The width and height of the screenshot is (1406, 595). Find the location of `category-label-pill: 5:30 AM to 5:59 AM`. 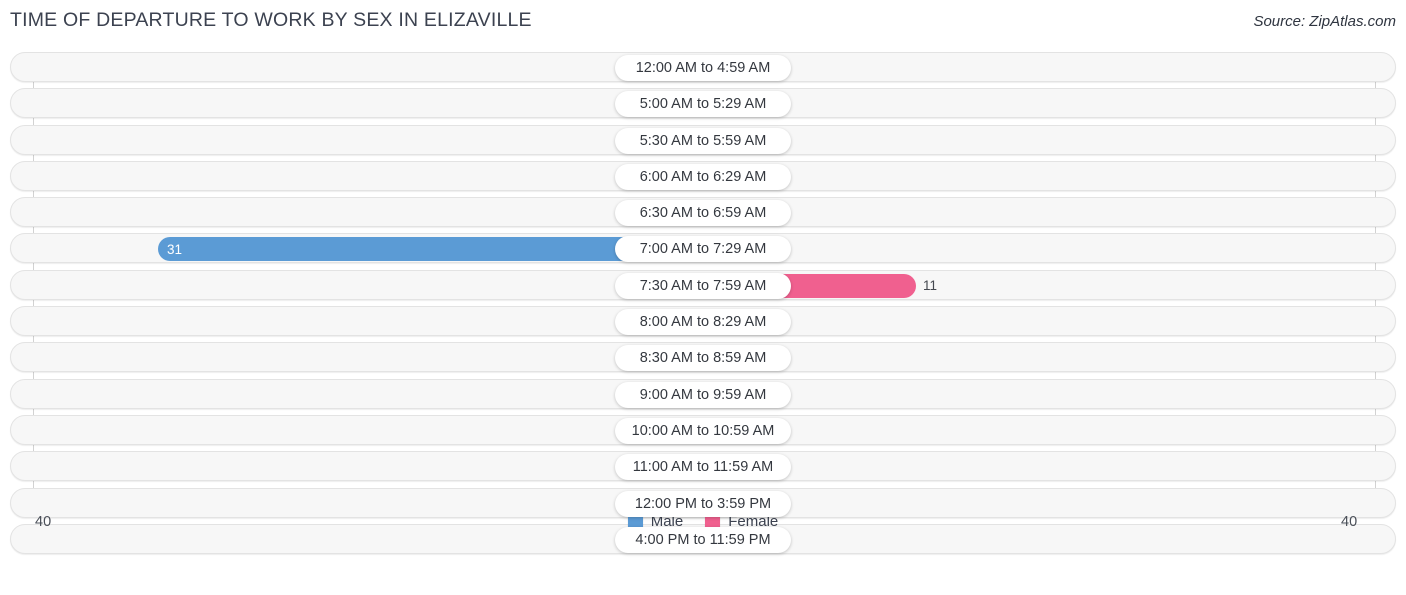

category-label-pill: 5:30 AM to 5:59 AM is located at coordinates (703, 140).